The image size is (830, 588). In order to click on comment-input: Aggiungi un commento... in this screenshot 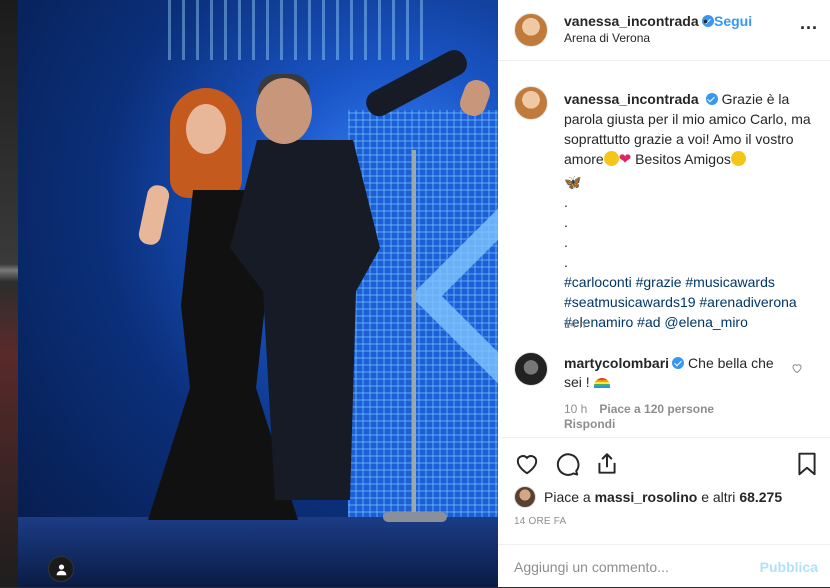, I will do `click(591, 567)`.